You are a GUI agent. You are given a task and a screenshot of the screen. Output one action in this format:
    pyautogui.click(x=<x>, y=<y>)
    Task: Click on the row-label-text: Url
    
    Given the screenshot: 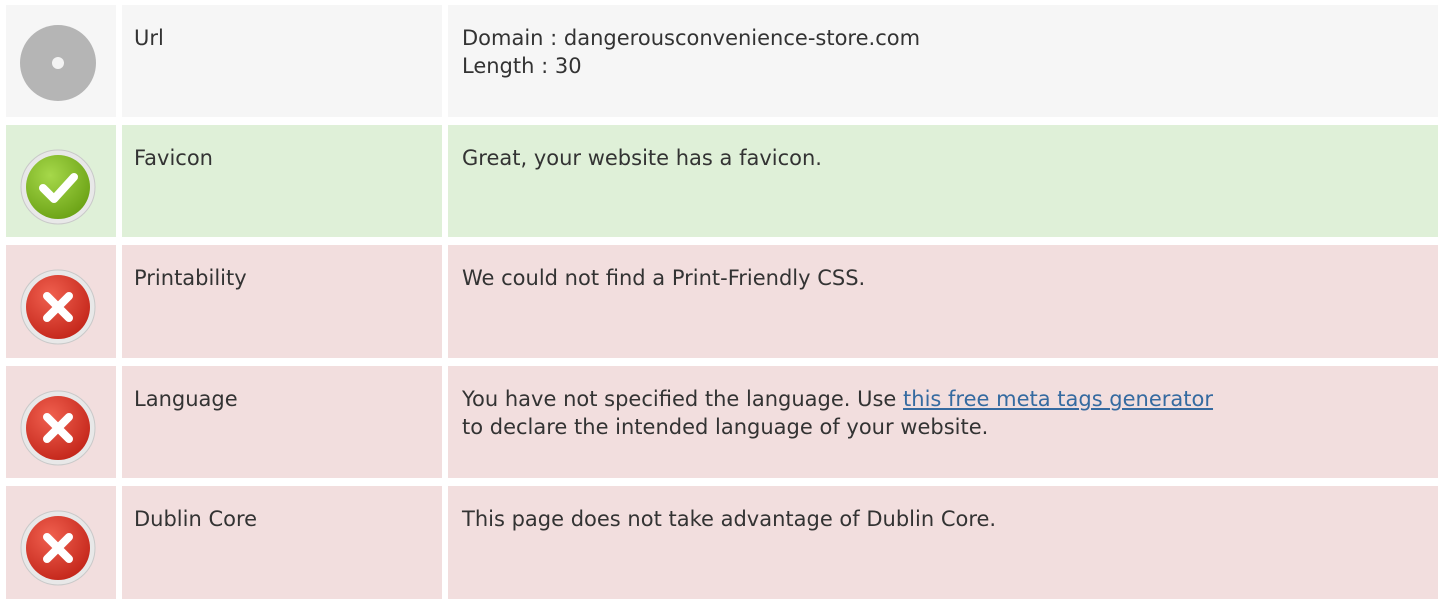 What is the action you would take?
    pyautogui.click(x=149, y=38)
    